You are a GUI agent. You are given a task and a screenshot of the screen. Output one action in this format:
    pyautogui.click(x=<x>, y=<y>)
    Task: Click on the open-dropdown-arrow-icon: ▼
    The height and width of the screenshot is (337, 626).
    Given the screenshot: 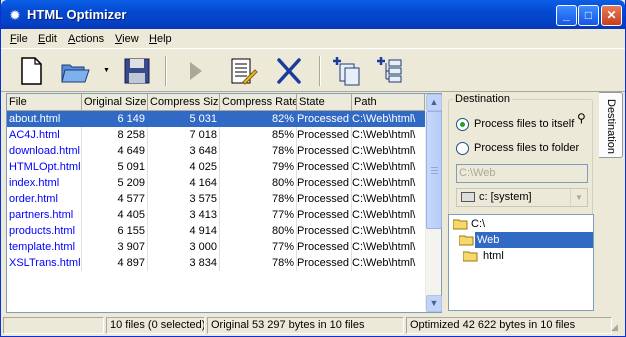 What is the action you would take?
    pyautogui.click(x=106, y=70)
    